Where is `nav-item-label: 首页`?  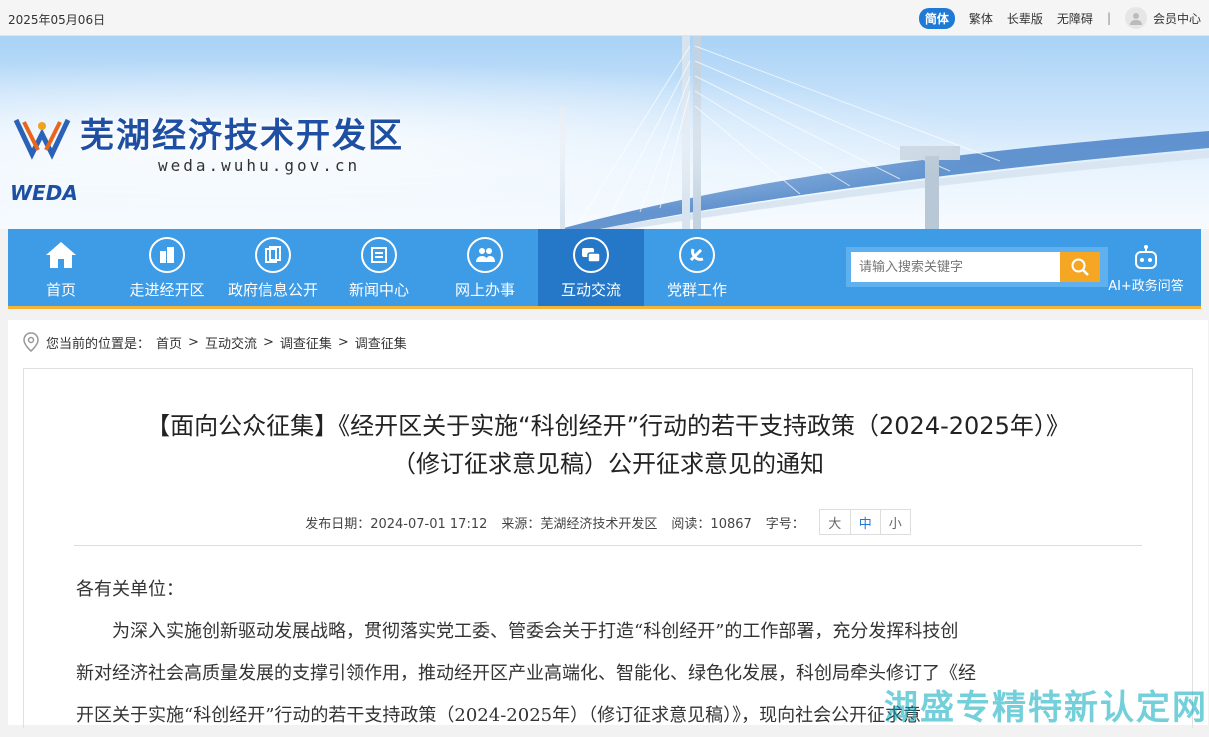 nav-item-label: 首页 is located at coordinates (60, 290).